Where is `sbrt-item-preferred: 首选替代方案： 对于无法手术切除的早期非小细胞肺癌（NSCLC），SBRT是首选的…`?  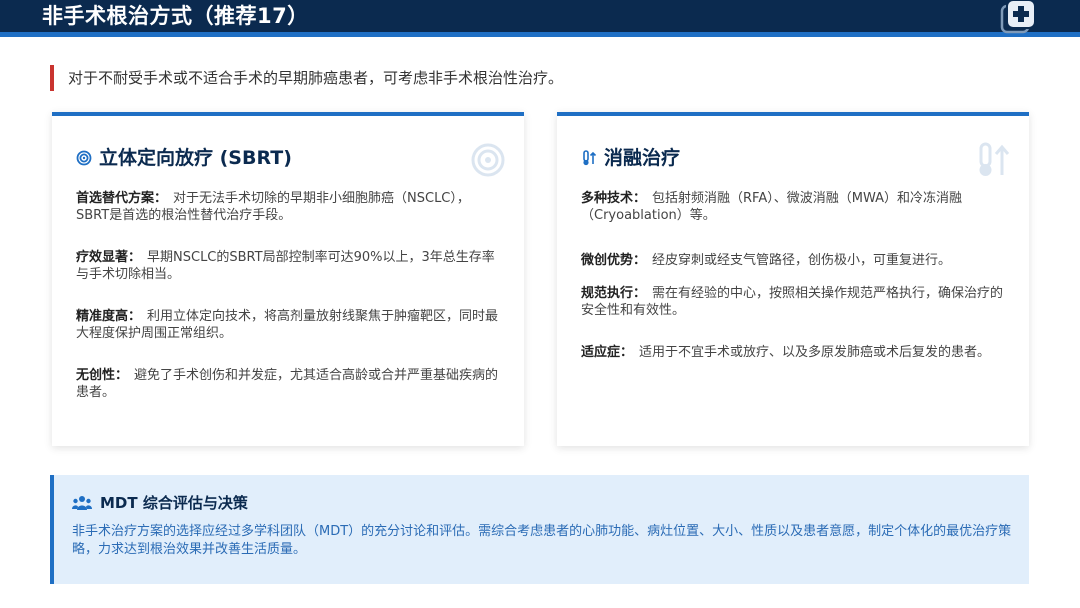
sbrt-item-preferred: 首选替代方案： 对于无法手术切除的早期非小细胞肺癌（NSCLC），SBRT是首选的… is located at coordinates (273, 207).